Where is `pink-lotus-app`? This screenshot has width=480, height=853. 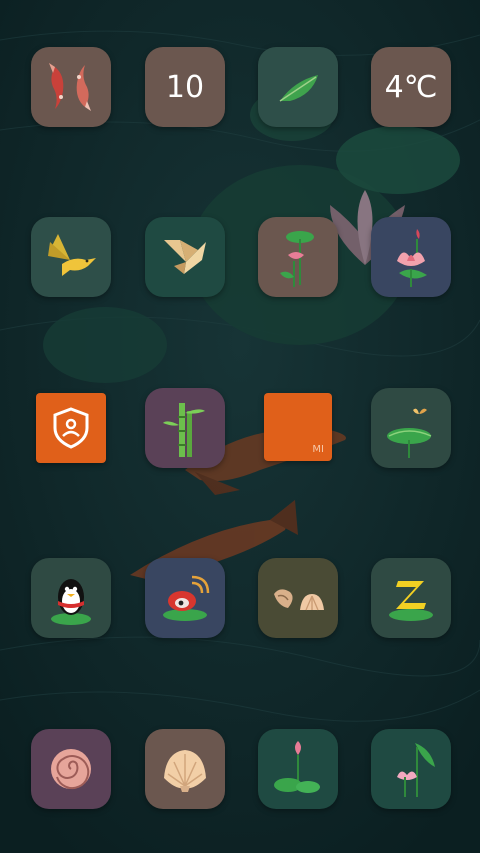 pink-lotus-app is located at coordinates (411, 257).